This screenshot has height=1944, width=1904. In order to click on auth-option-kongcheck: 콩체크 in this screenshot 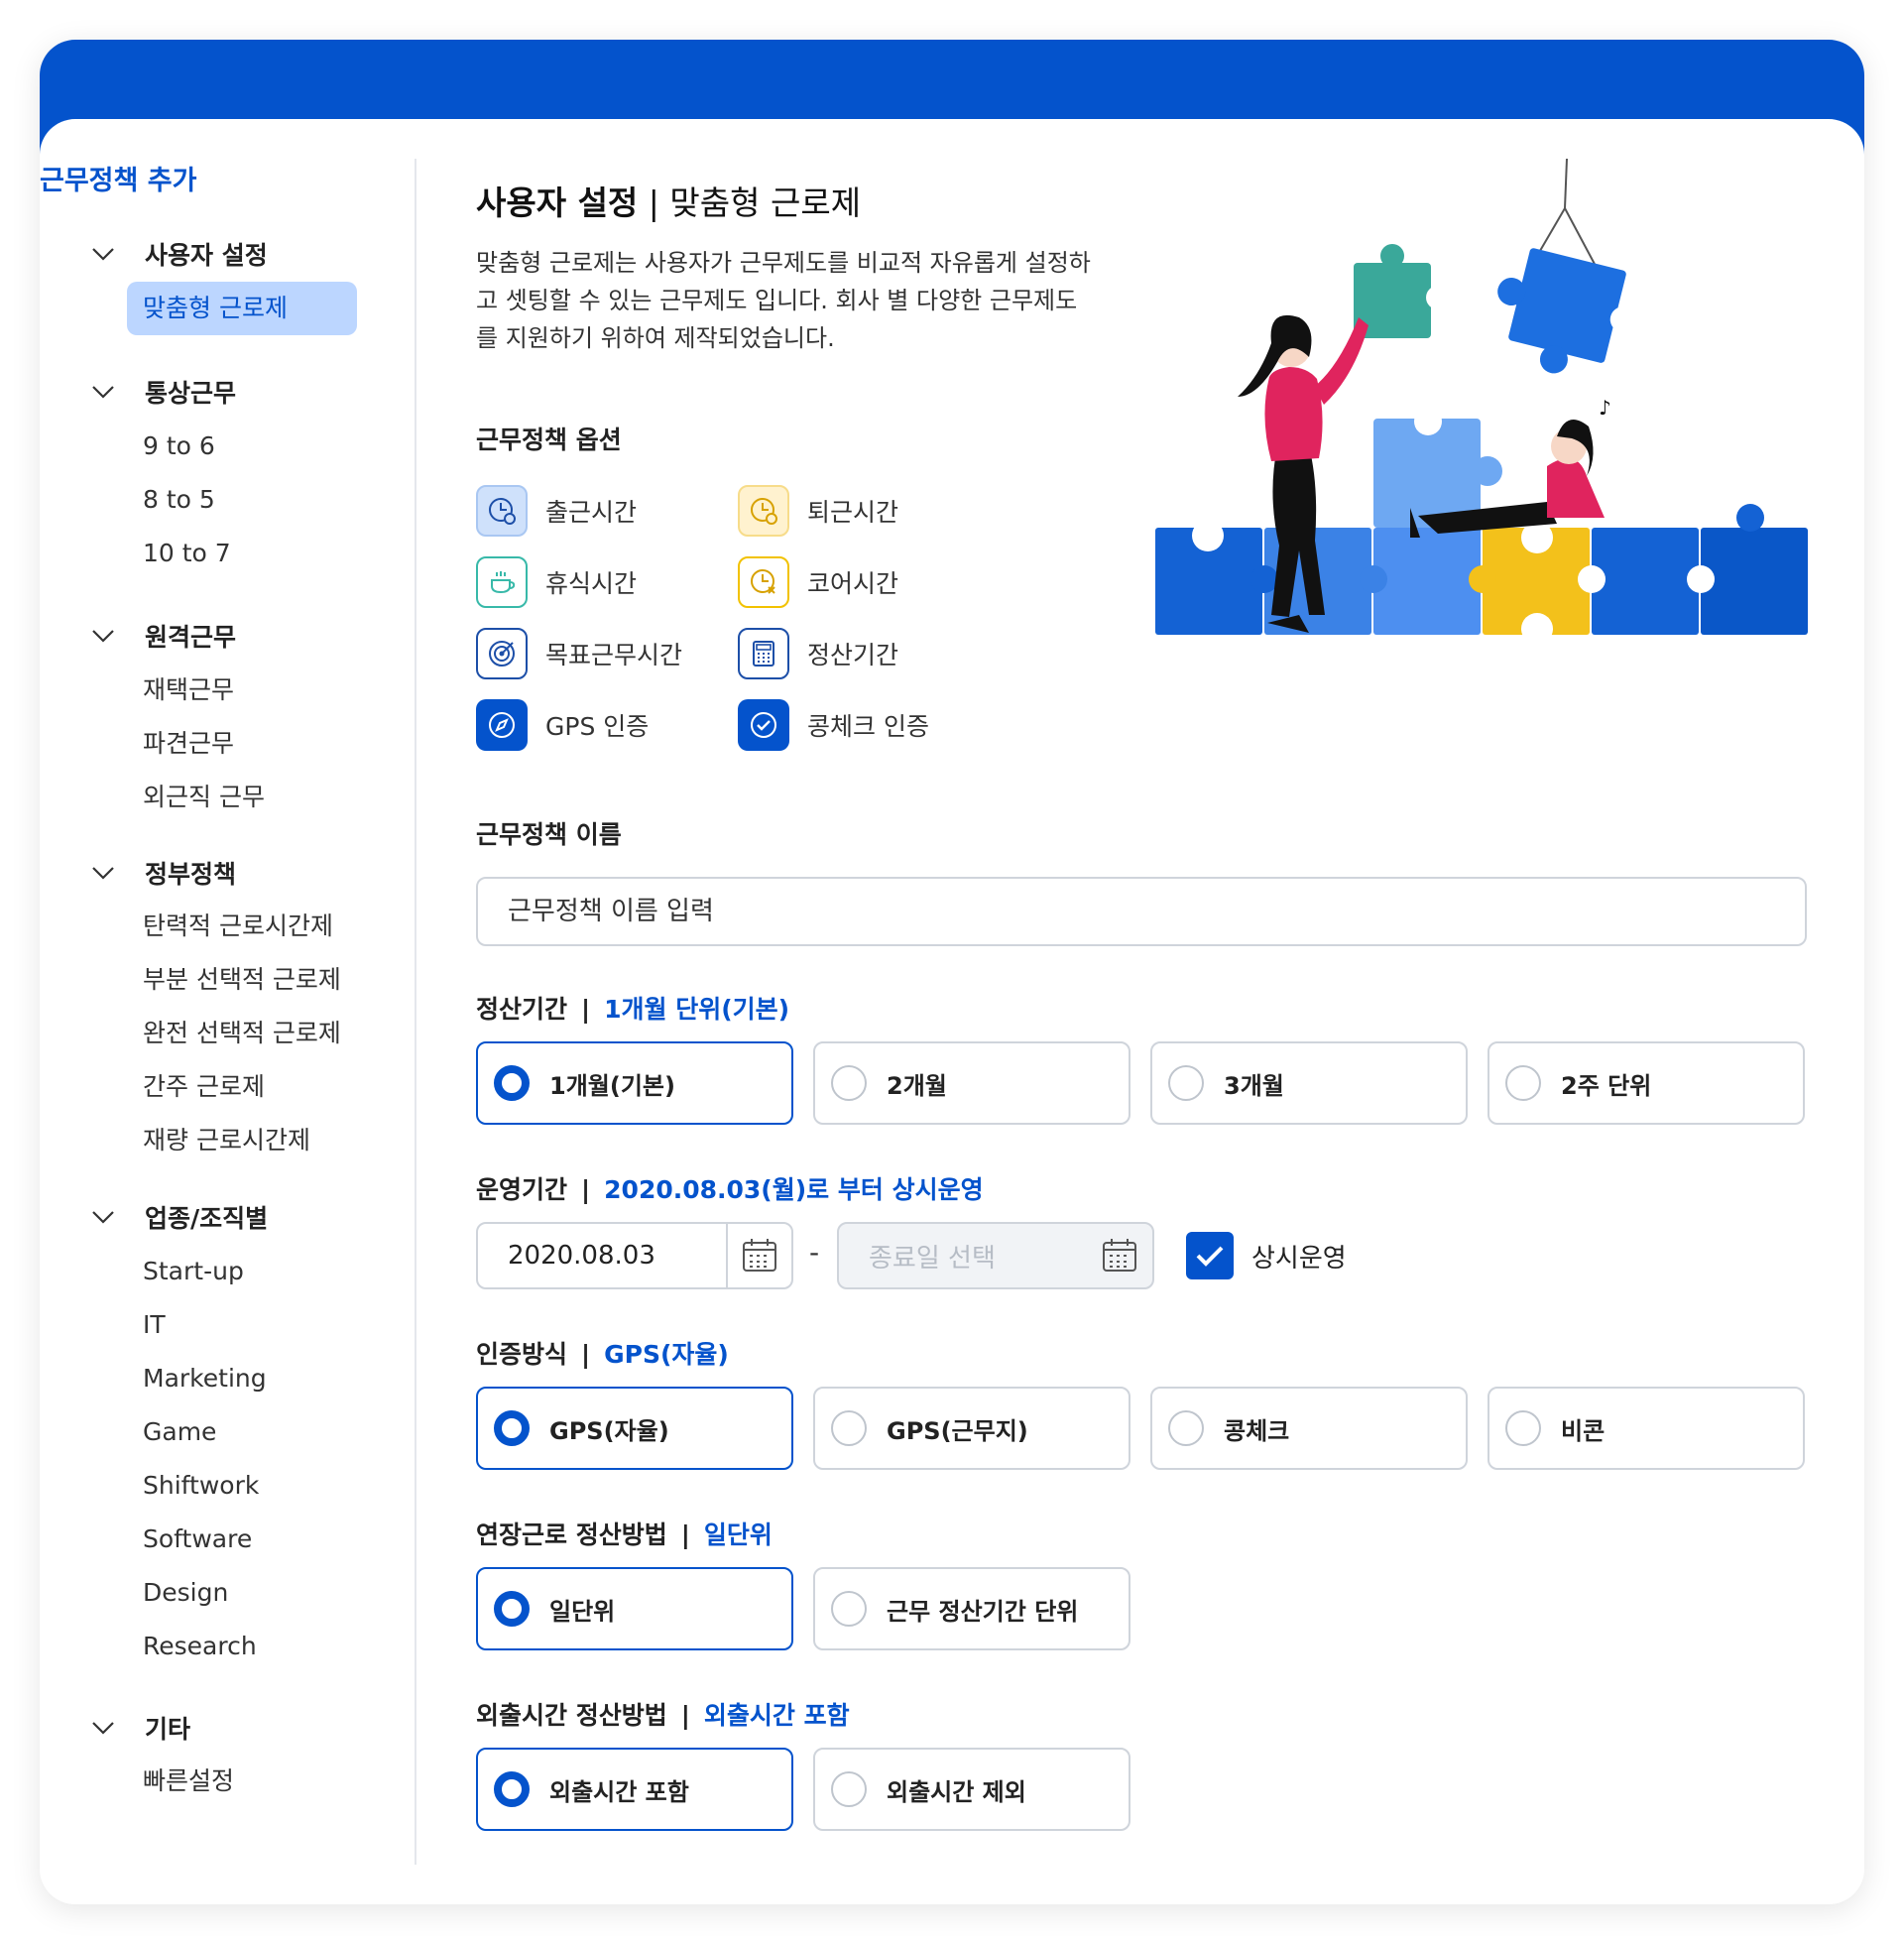, I will do `click(1309, 1428)`.